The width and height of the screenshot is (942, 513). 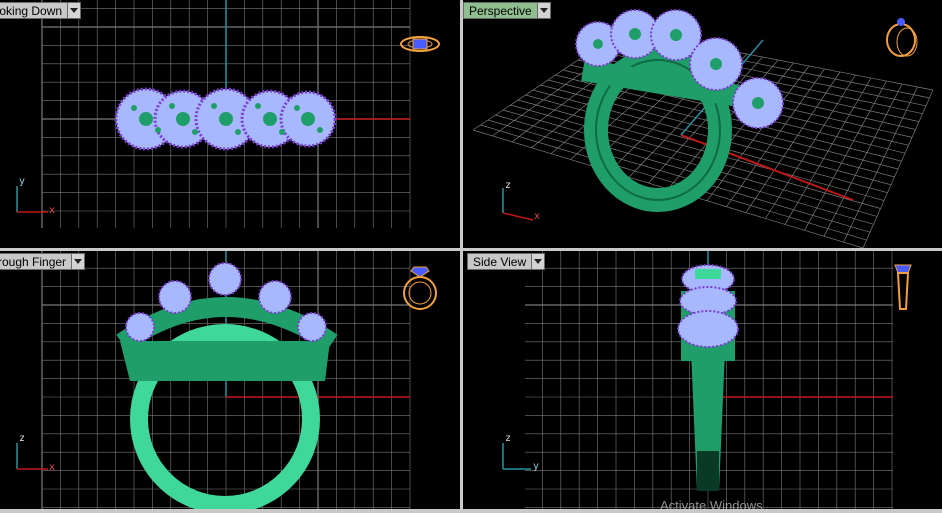 What do you see at coordinates (225, 119) in the screenshot?
I see `ring-top-view` at bounding box center [225, 119].